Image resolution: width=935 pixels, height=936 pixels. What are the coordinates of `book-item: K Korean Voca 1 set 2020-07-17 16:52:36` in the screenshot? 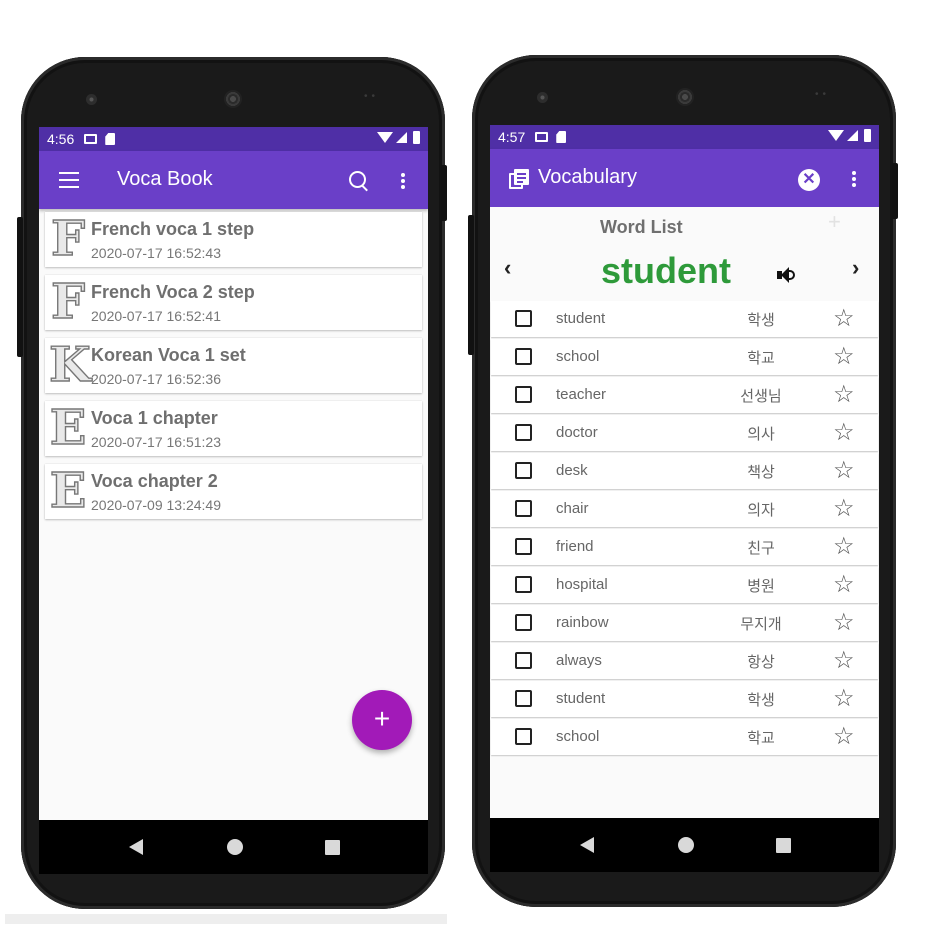 It's located at (233, 365).